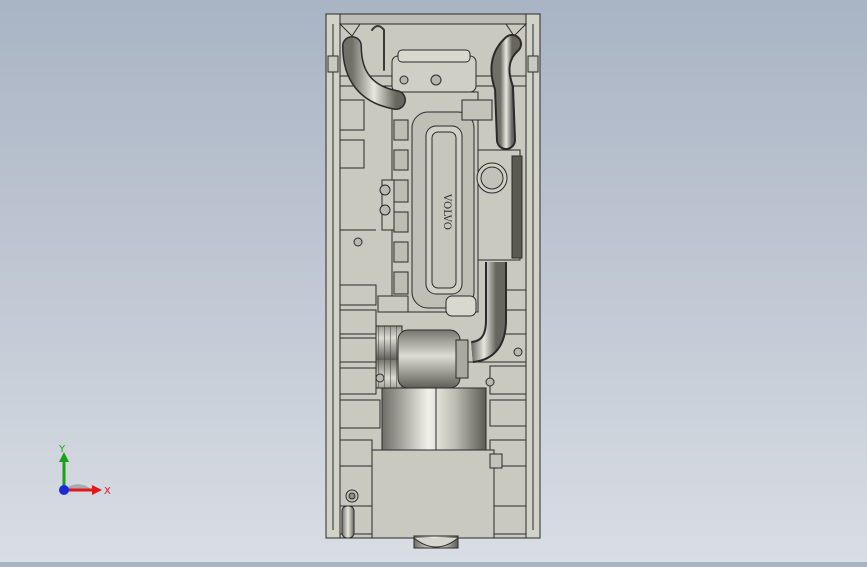  Describe the element at coordinates (80, 475) in the screenshot. I see `coordinate-triad: Y X` at that location.